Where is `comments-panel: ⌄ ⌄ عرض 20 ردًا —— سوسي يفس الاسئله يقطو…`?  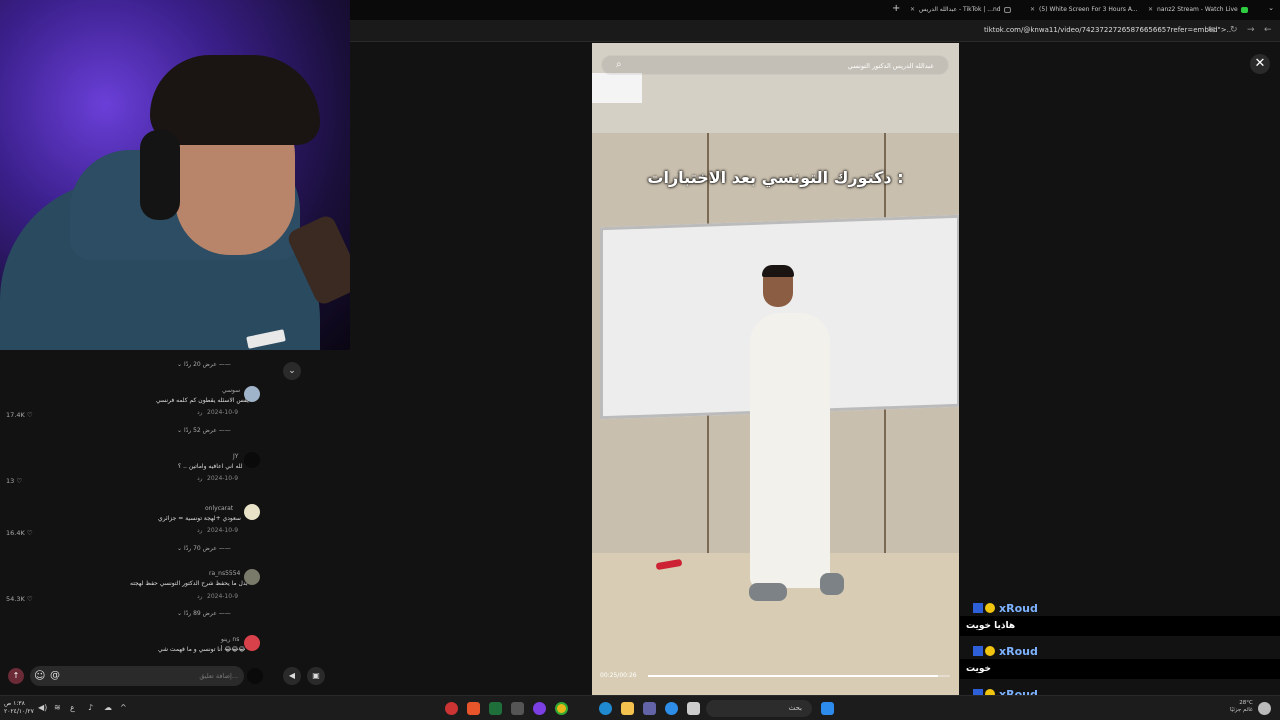 comments-panel: ⌄ ⌄ عرض 20 ردًا —— سوسي يفس الاسئله يقطو… is located at coordinates (175, 522).